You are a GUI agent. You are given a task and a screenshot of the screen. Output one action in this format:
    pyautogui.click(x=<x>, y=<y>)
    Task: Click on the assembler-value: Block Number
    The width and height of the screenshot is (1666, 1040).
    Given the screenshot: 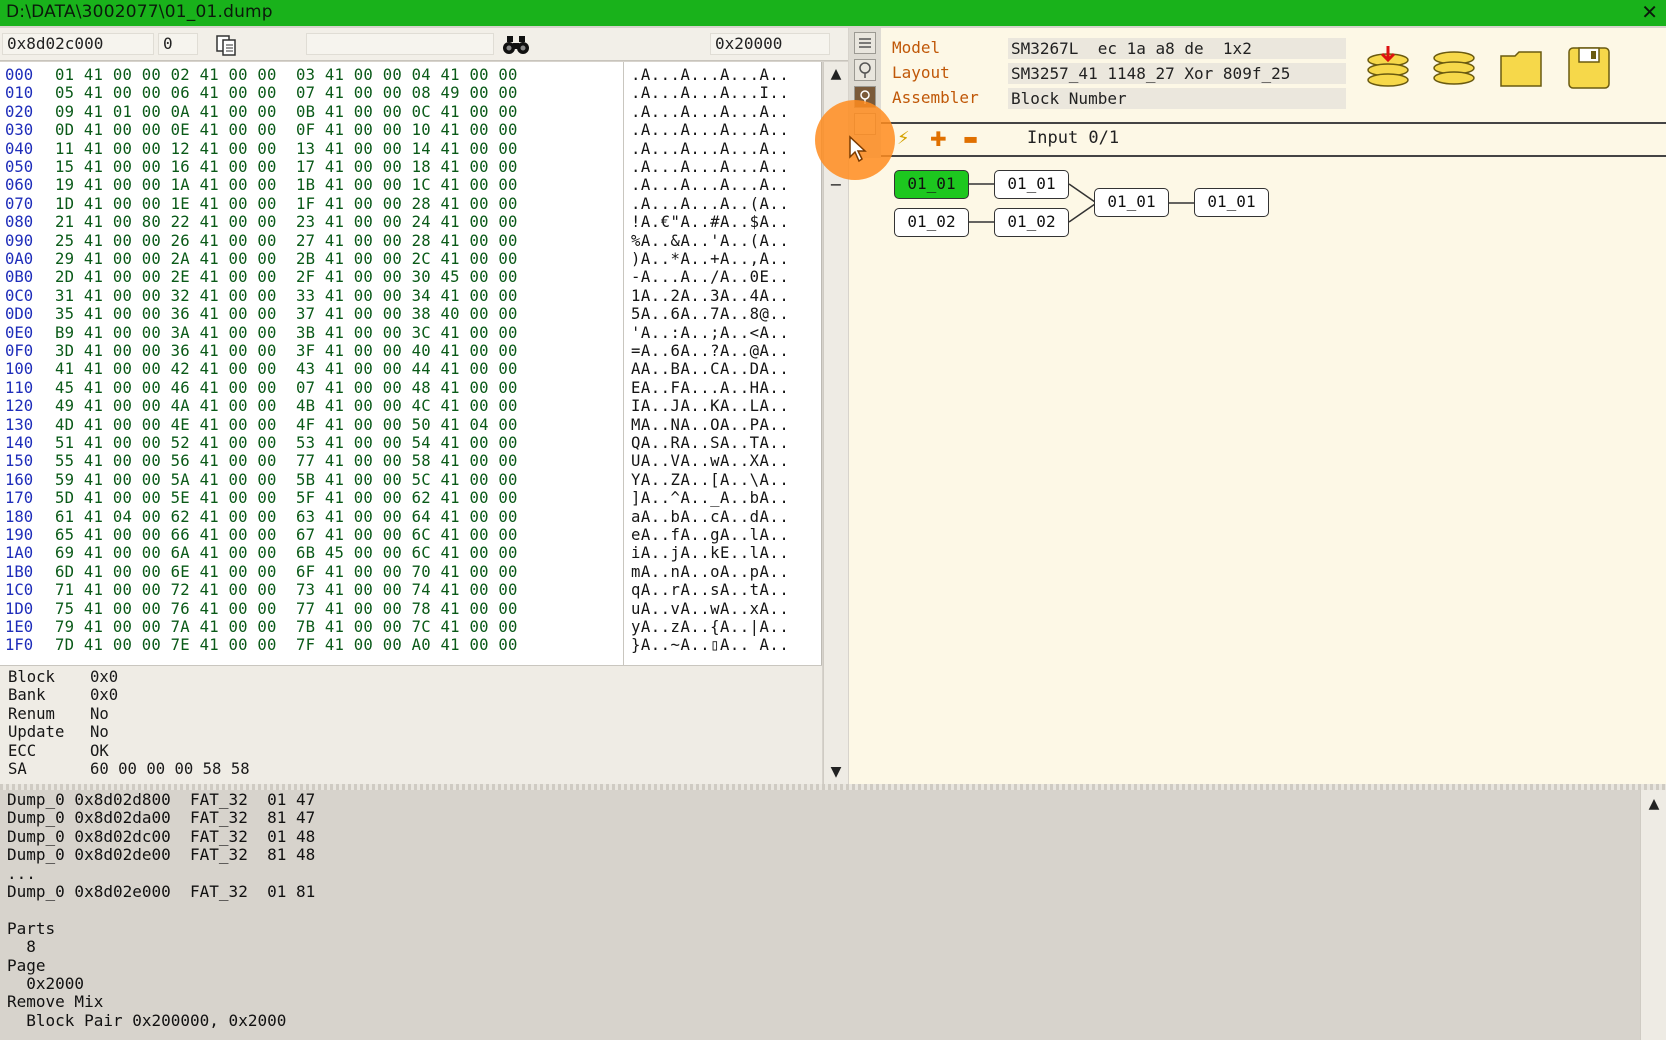 What is the action you would take?
    pyautogui.click(x=1177, y=98)
    